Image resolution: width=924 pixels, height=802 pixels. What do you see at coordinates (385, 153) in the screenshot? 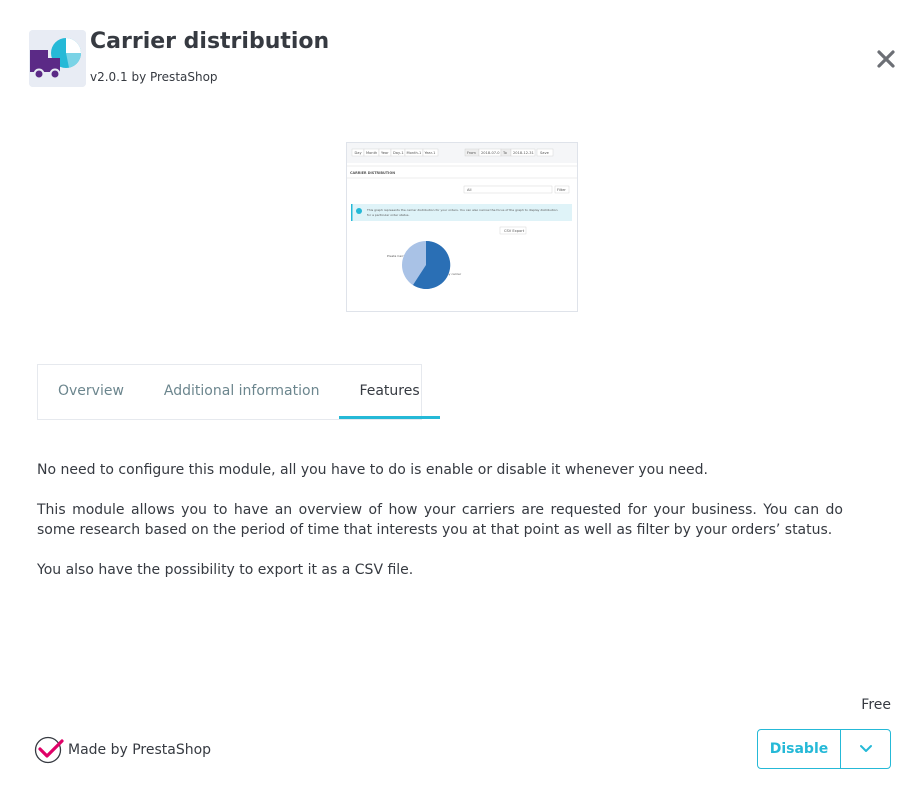
I see `preview-btn-year: Year` at bounding box center [385, 153].